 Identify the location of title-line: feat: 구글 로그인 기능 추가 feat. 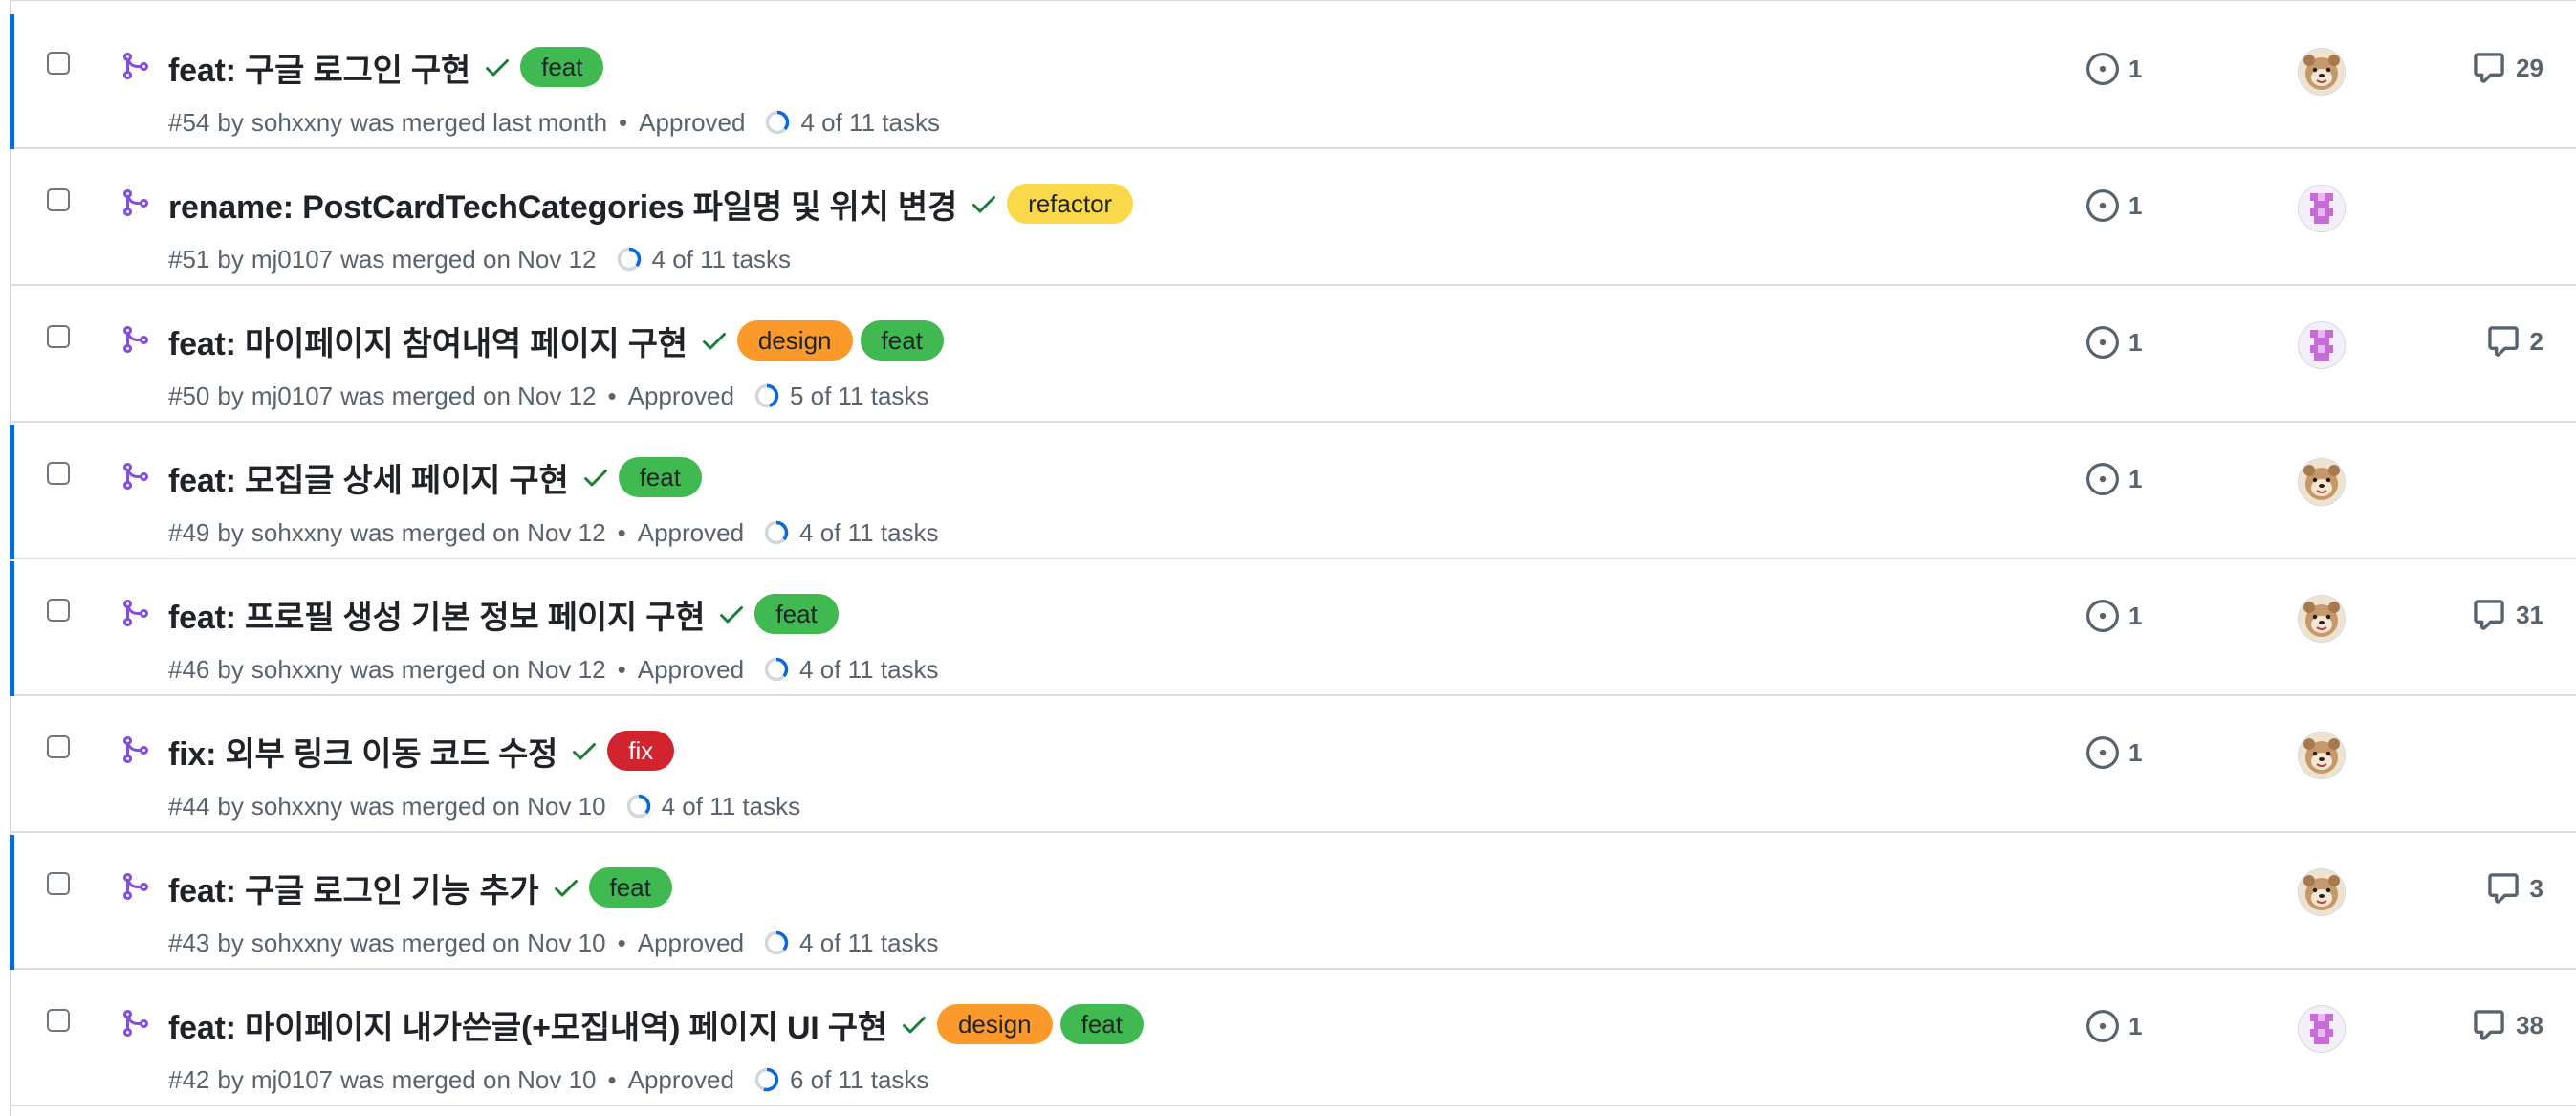
(420, 887).